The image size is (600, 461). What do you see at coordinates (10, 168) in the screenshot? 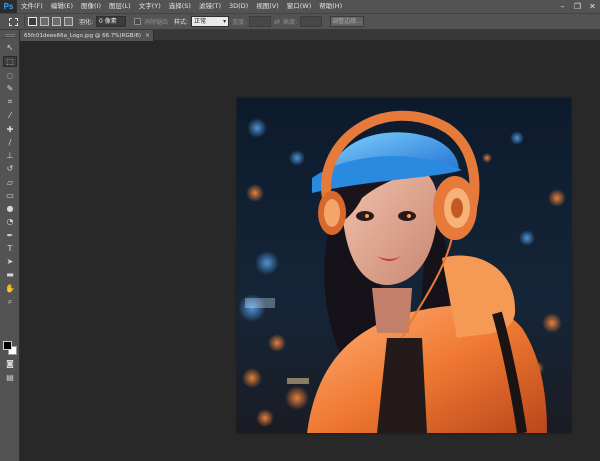
I see `history-brush-tool-icon: ↺` at bounding box center [10, 168].